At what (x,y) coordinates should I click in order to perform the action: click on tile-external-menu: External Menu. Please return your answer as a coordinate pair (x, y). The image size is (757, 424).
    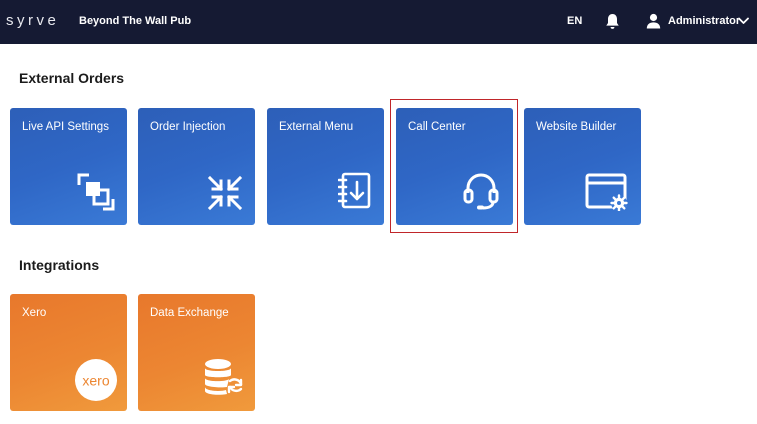
    Looking at the image, I should click on (325, 166).